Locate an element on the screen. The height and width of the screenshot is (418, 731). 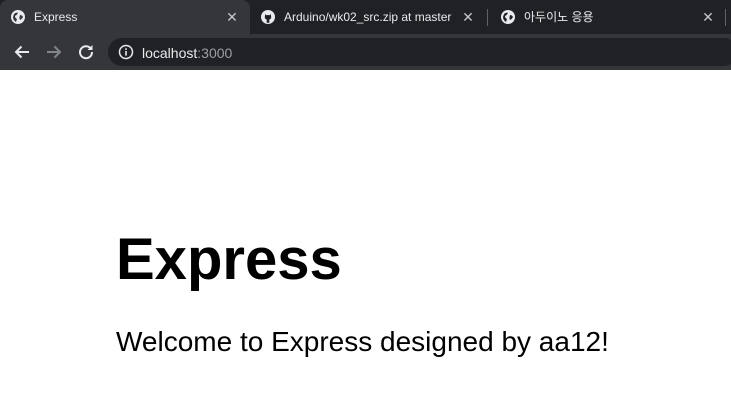
github-icon is located at coordinates (268, 17).